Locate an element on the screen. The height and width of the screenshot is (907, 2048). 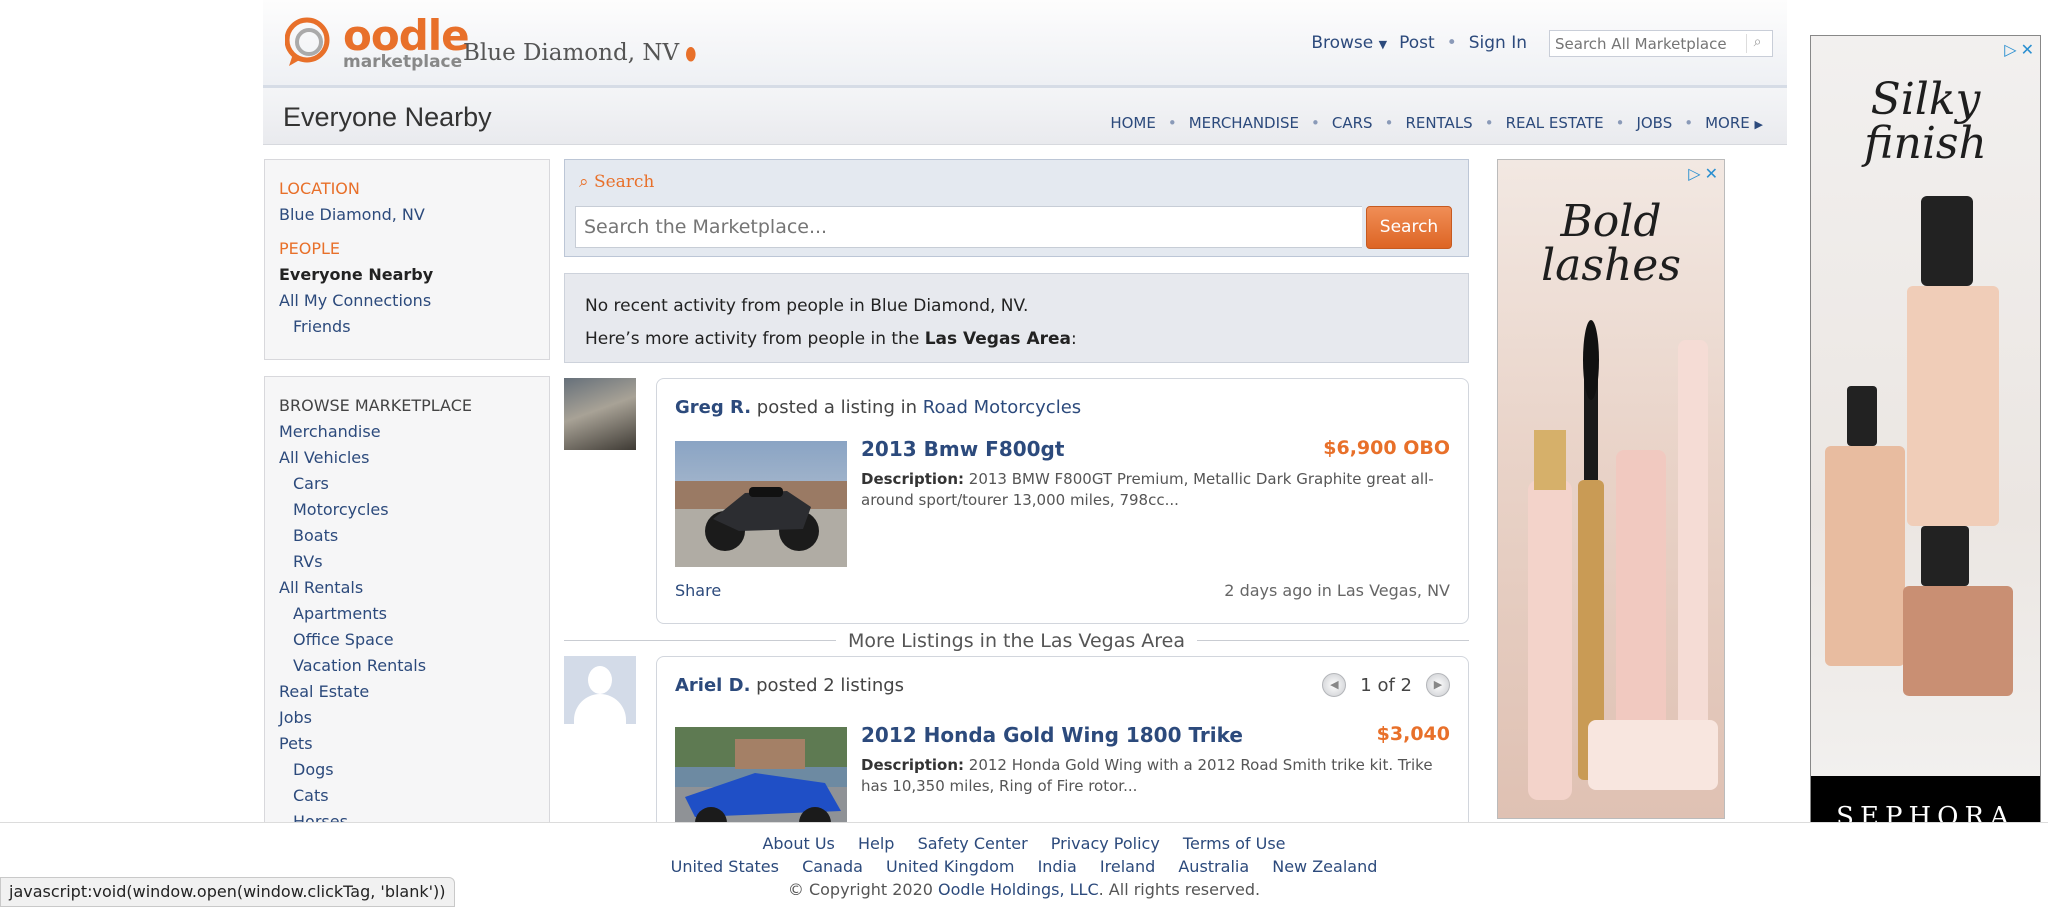
listing-photo is located at coordinates (761, 504).